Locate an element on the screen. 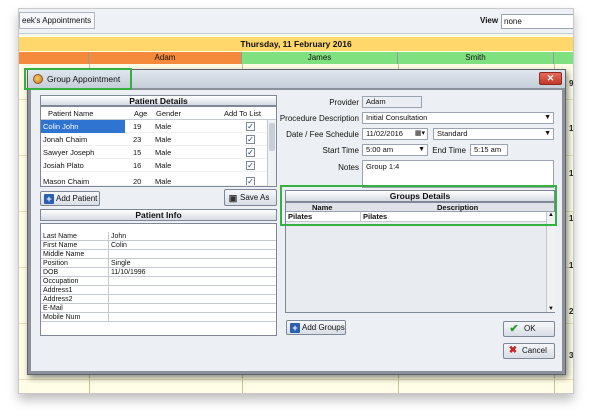  date-value: 11/02/2016 is located at coordinates (384, 133).